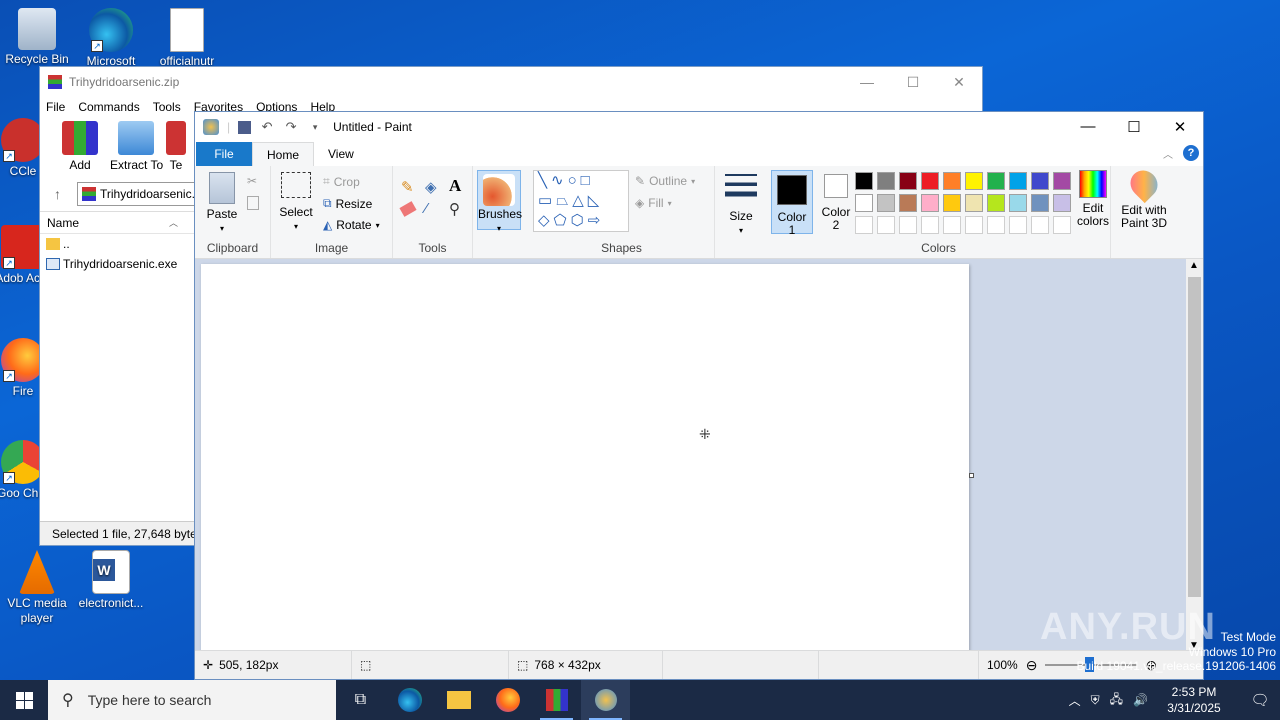  What do you see at coordinates (255, 182) in the screenshot?
I see `cut-icon: ✂` at bounding box center [255, 182].